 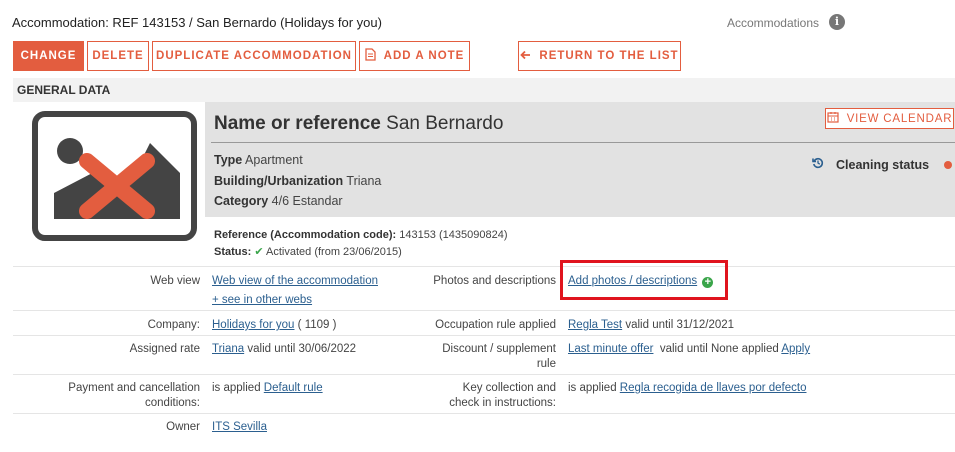 I want to click on company-id: ( 1109 ), so click(x=317, y=325).